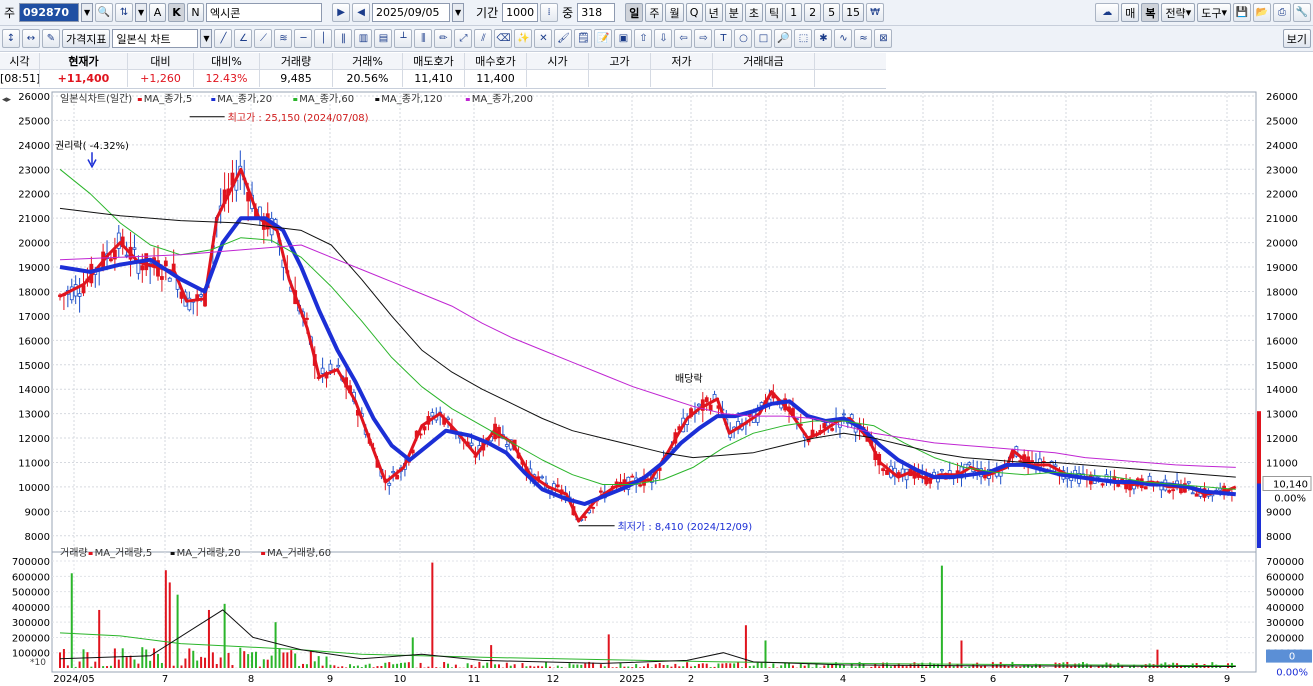  Describe the element at coordinates (155, 38) in the screenshot. I see `chart-type-select: 일본식 차트` at that location.